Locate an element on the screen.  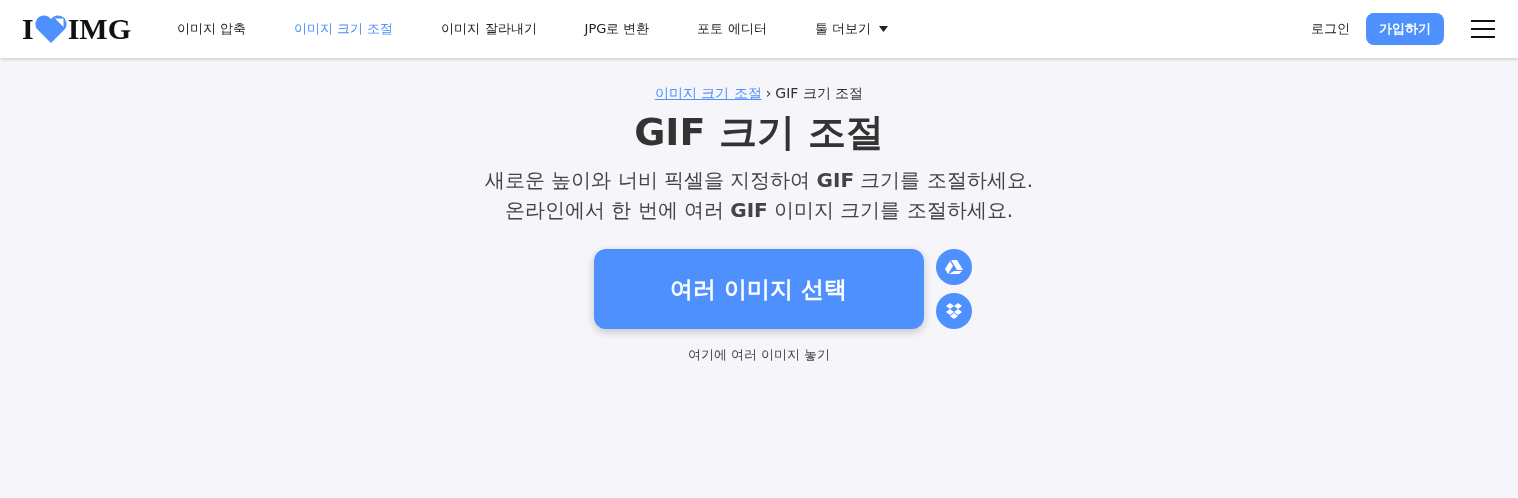
nav-link: 이미지 압축 is located at coordinates (212, 29).